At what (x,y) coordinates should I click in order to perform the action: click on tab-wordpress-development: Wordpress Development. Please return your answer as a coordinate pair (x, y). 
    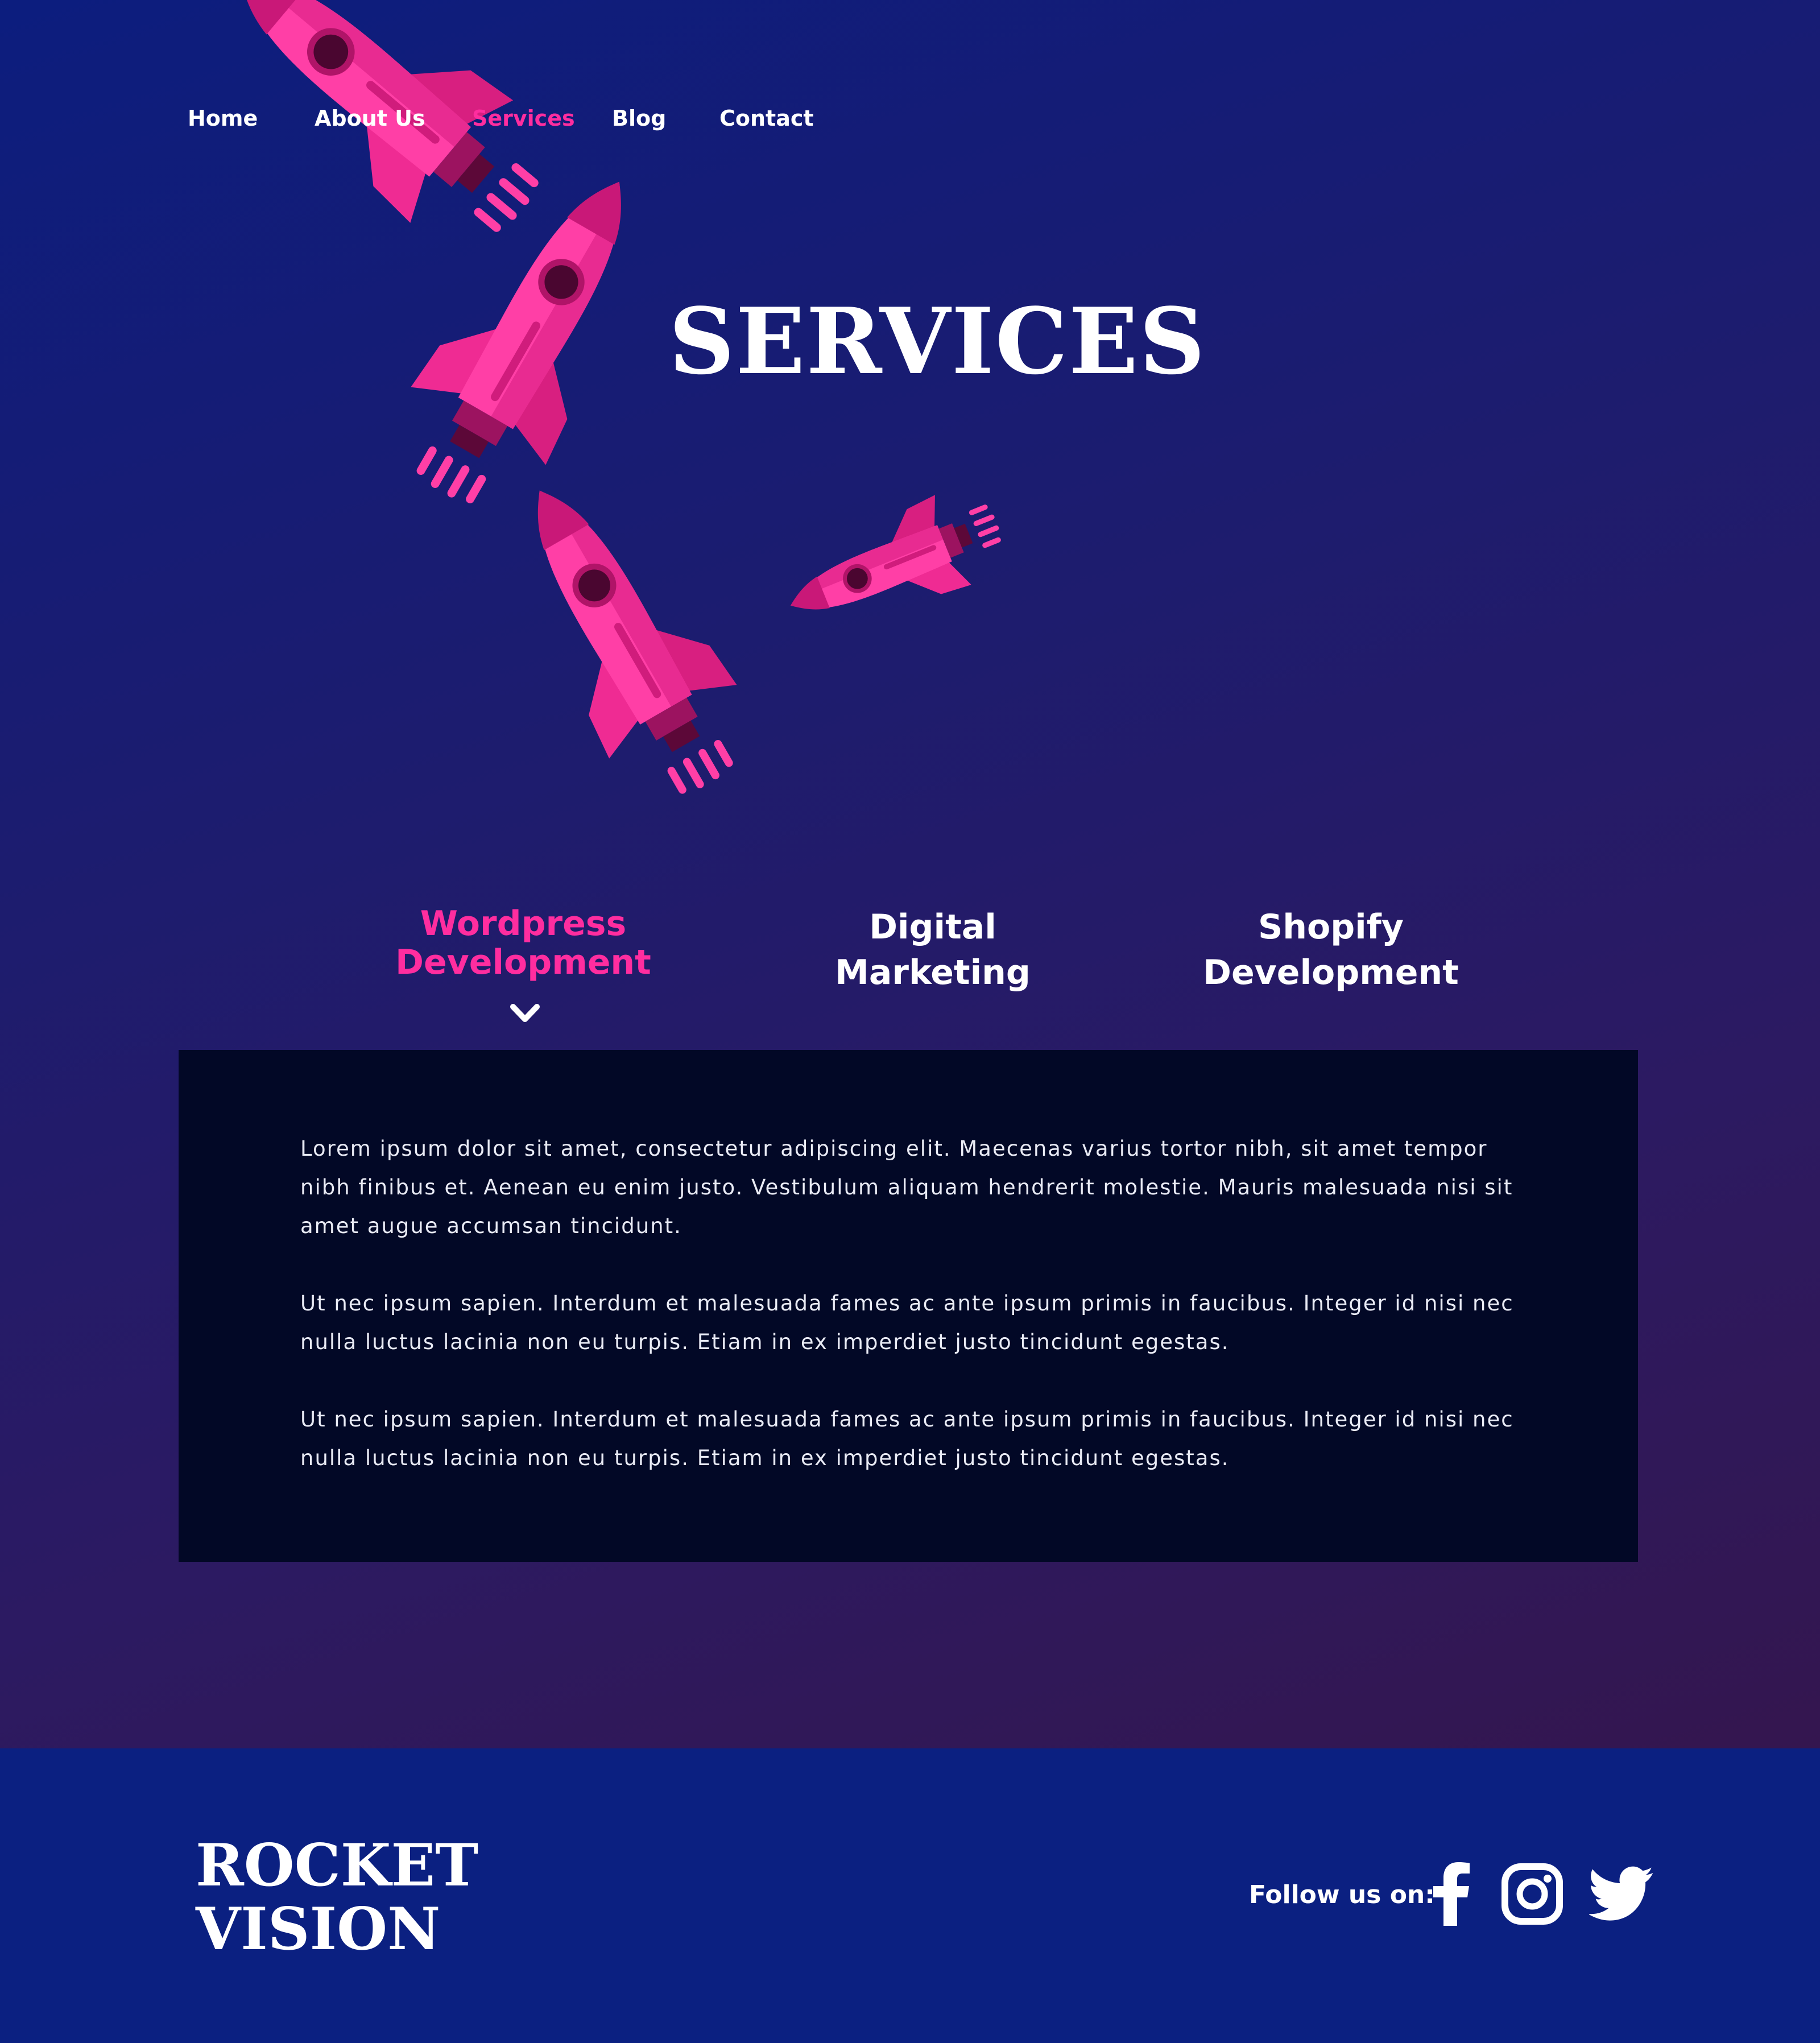
    Looking at the image, I should click on (523, 943).